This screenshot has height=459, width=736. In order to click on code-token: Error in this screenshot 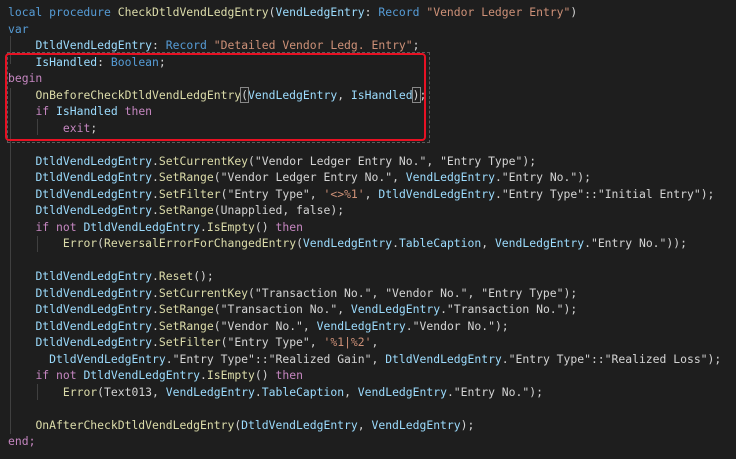, I will do `click(80, 391)`.